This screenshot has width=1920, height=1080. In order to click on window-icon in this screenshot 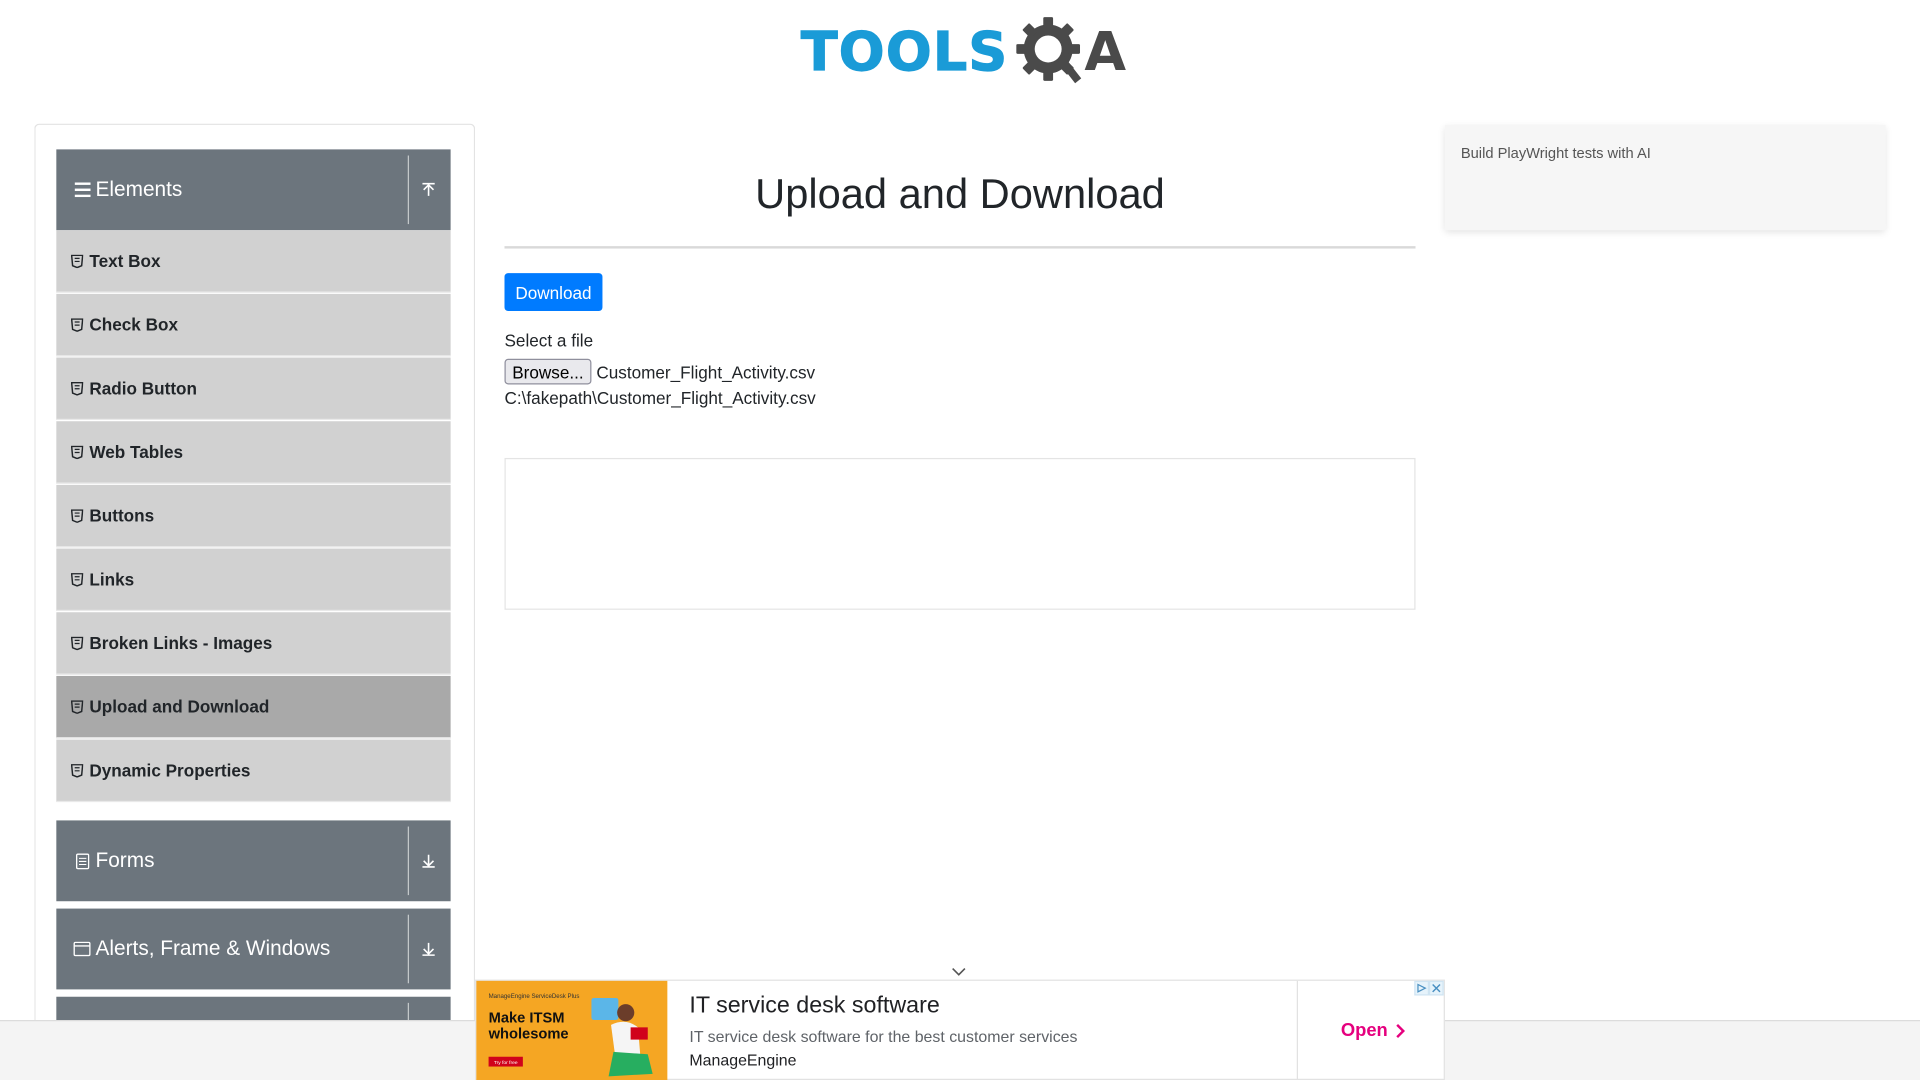, I will do `click(82, 948)`.